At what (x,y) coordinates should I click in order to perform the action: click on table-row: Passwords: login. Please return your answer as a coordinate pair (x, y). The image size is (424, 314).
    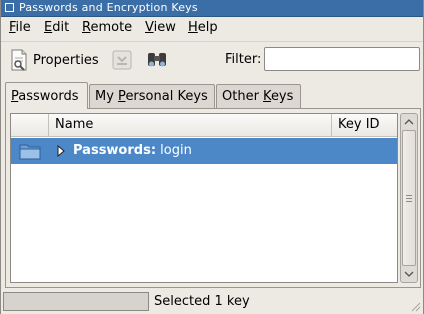
    Looking at the image, I should click on (204, 151).